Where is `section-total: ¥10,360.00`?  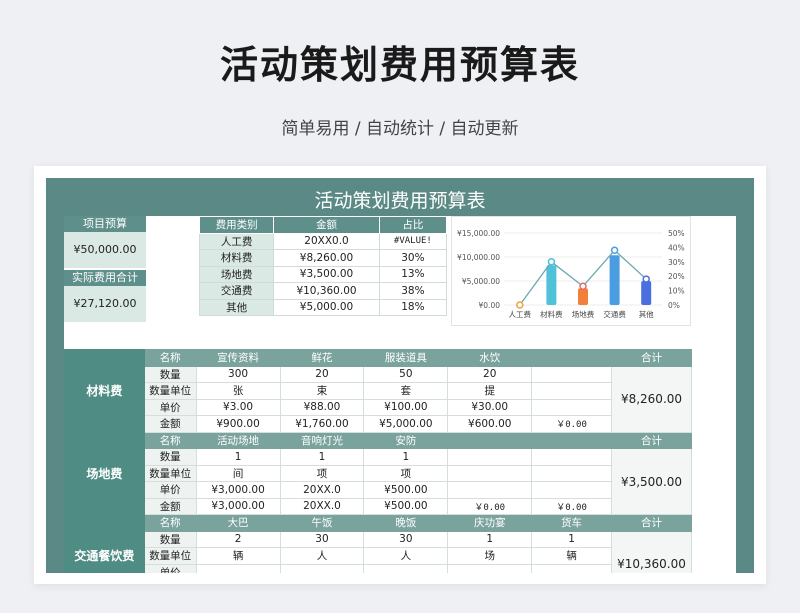 section-total: ¥10,360.00 is located at coordinates (651, 551).